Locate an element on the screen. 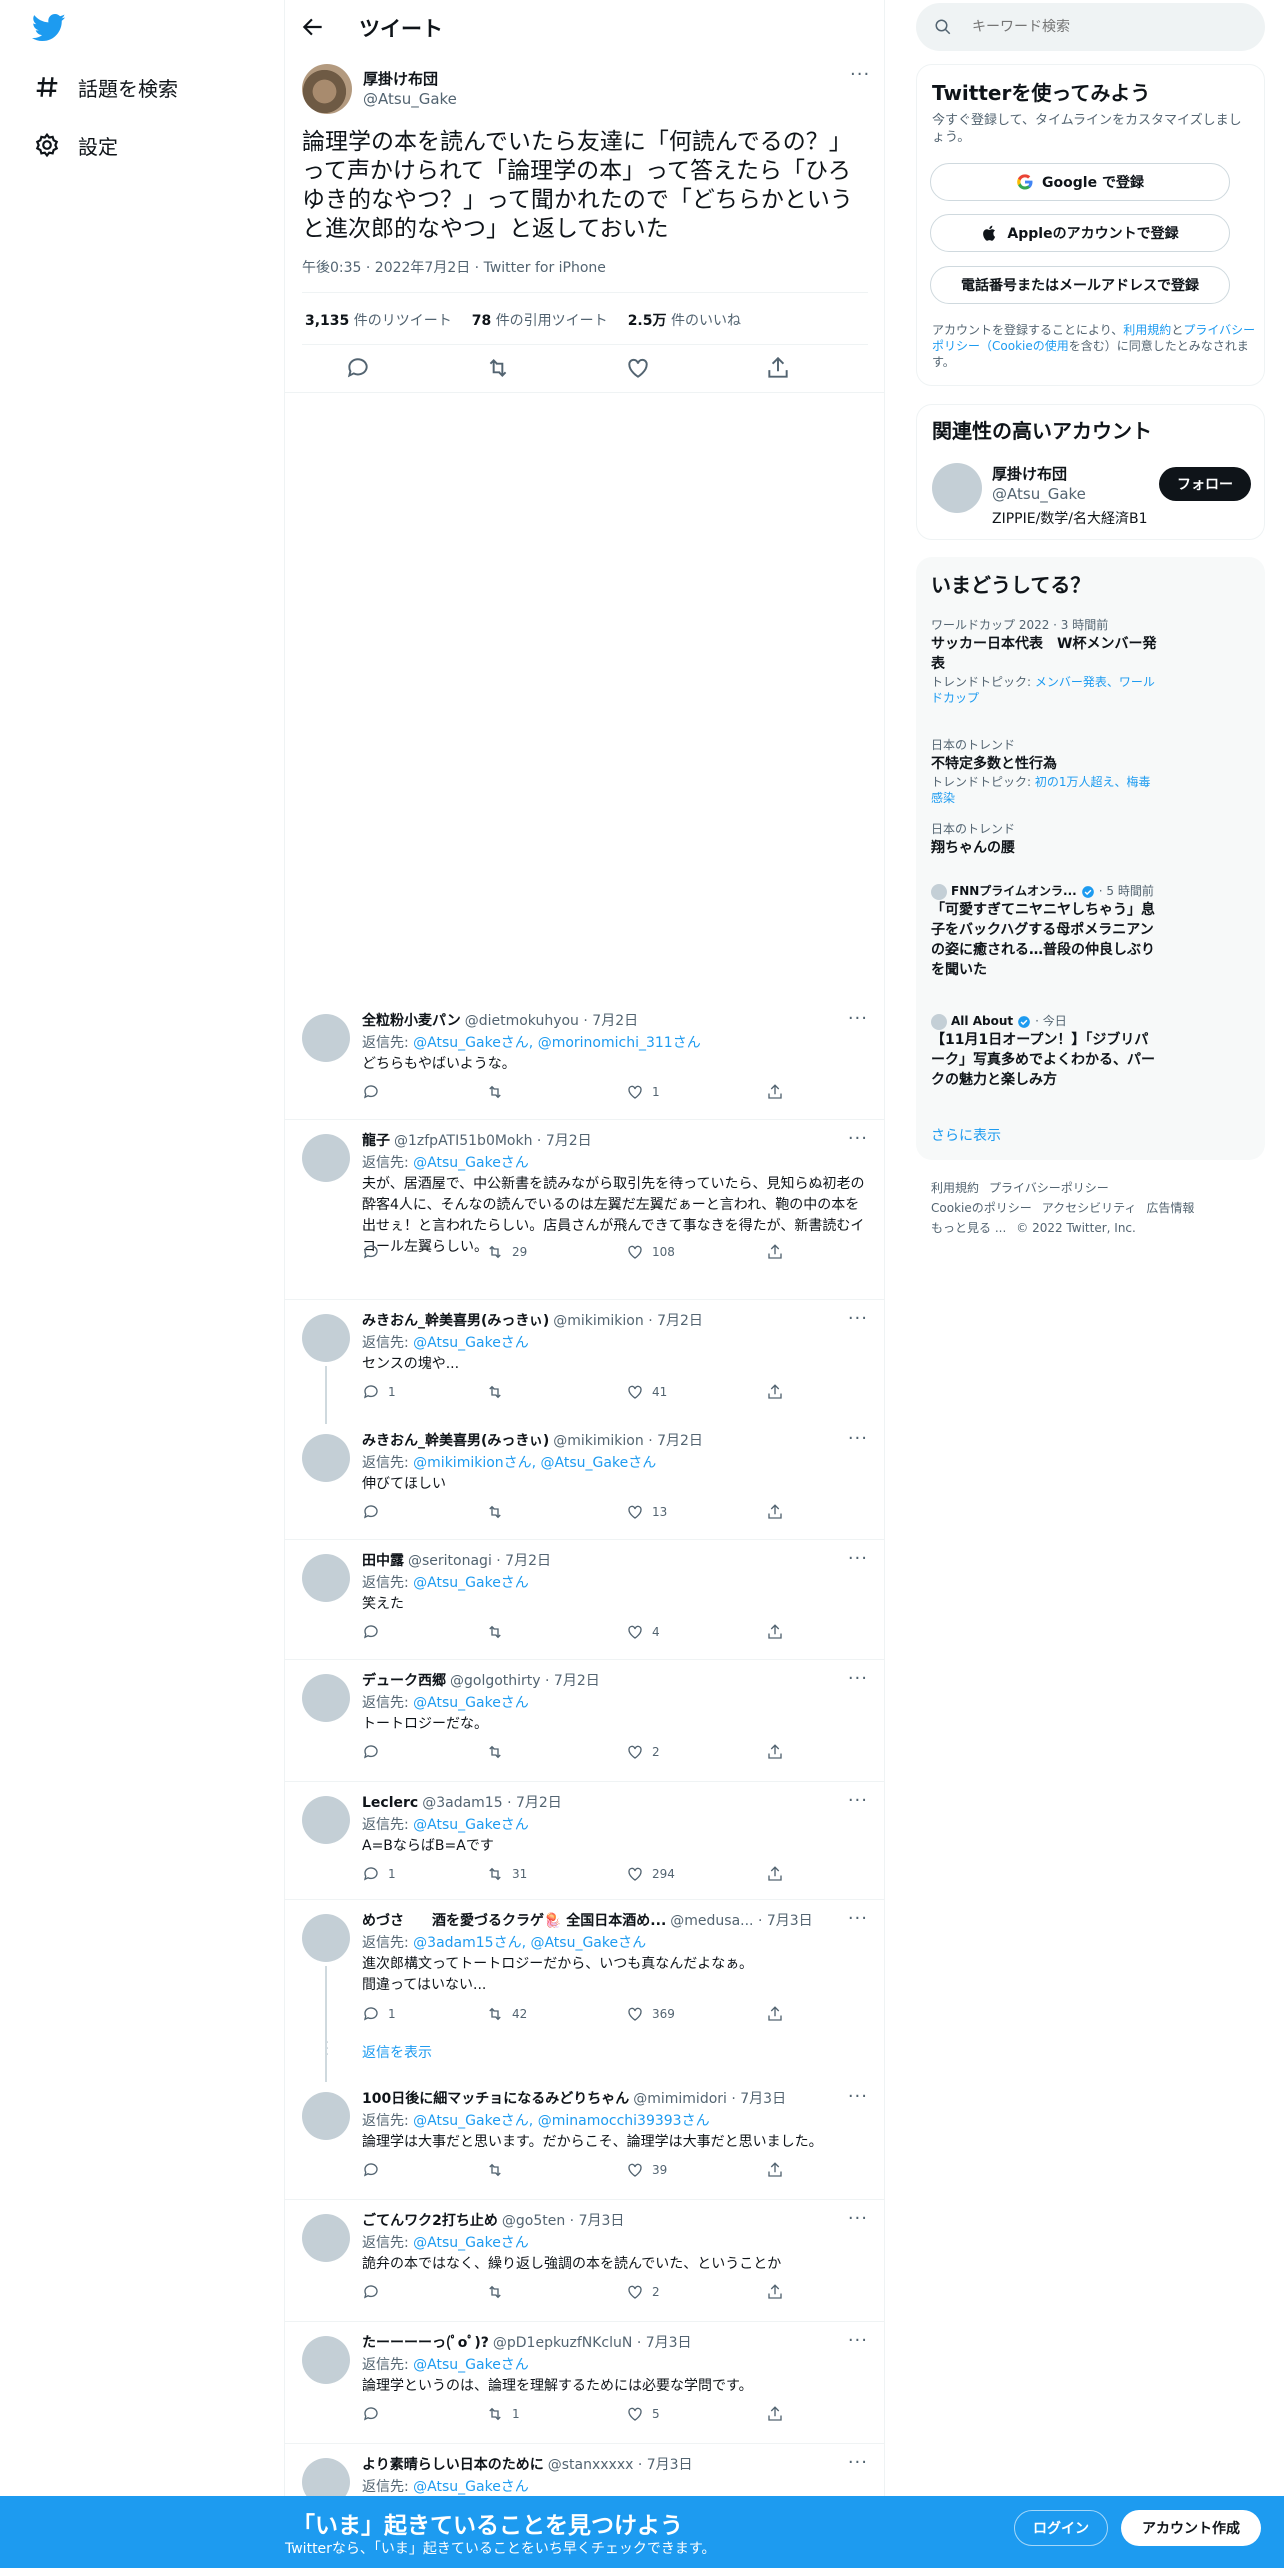 This screenshot has width=1284, height=2568. like-button: 108 is located at coordinates (650, 1252).